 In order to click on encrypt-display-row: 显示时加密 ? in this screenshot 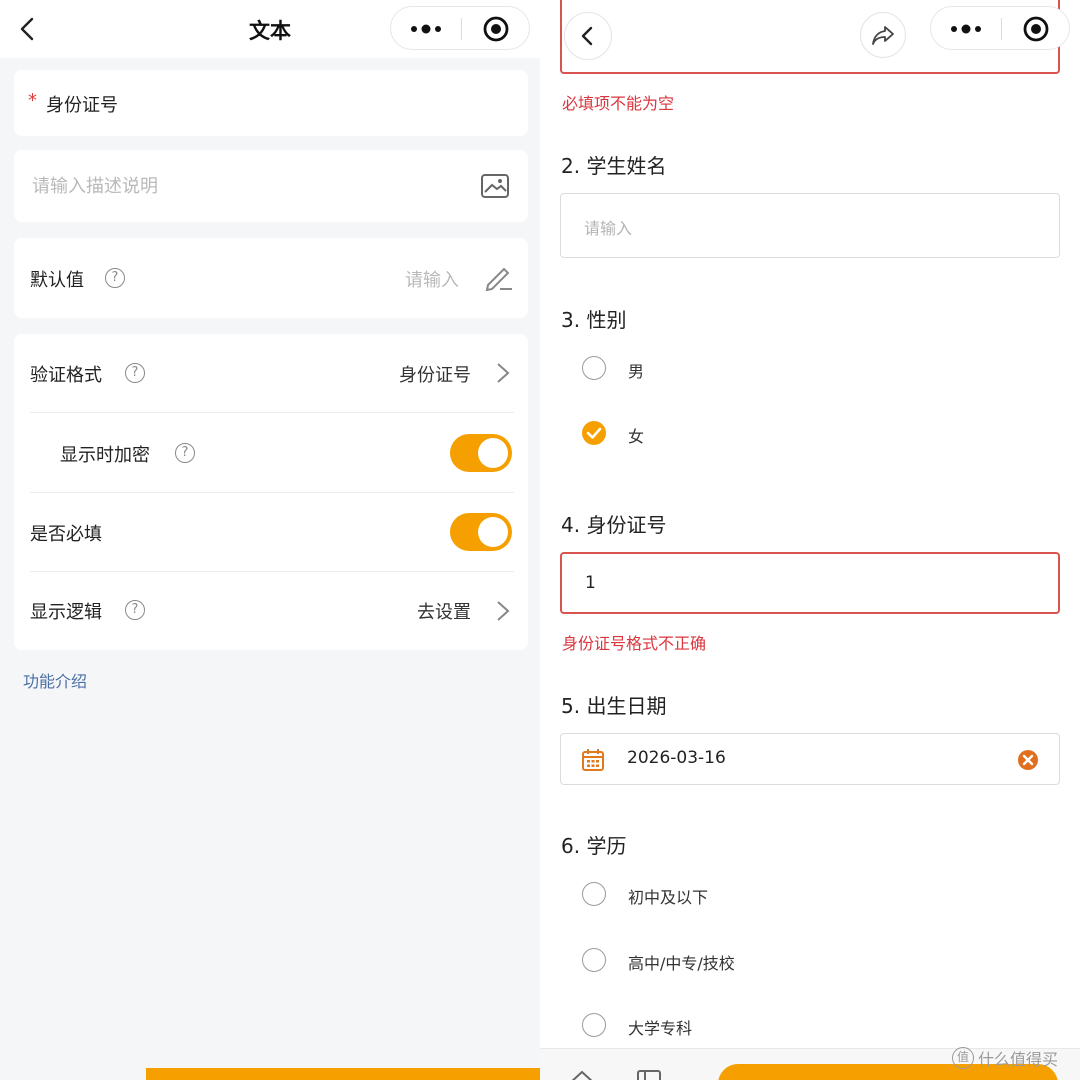, I will do `click(271, 452)`.